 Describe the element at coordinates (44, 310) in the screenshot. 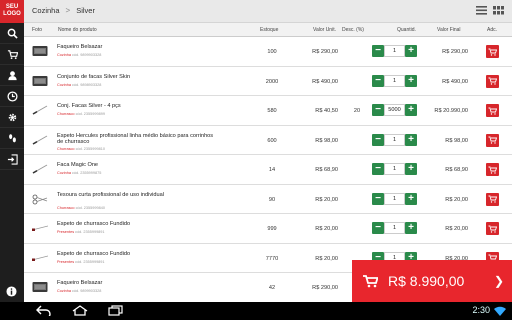

I see `back-icon` at that location.